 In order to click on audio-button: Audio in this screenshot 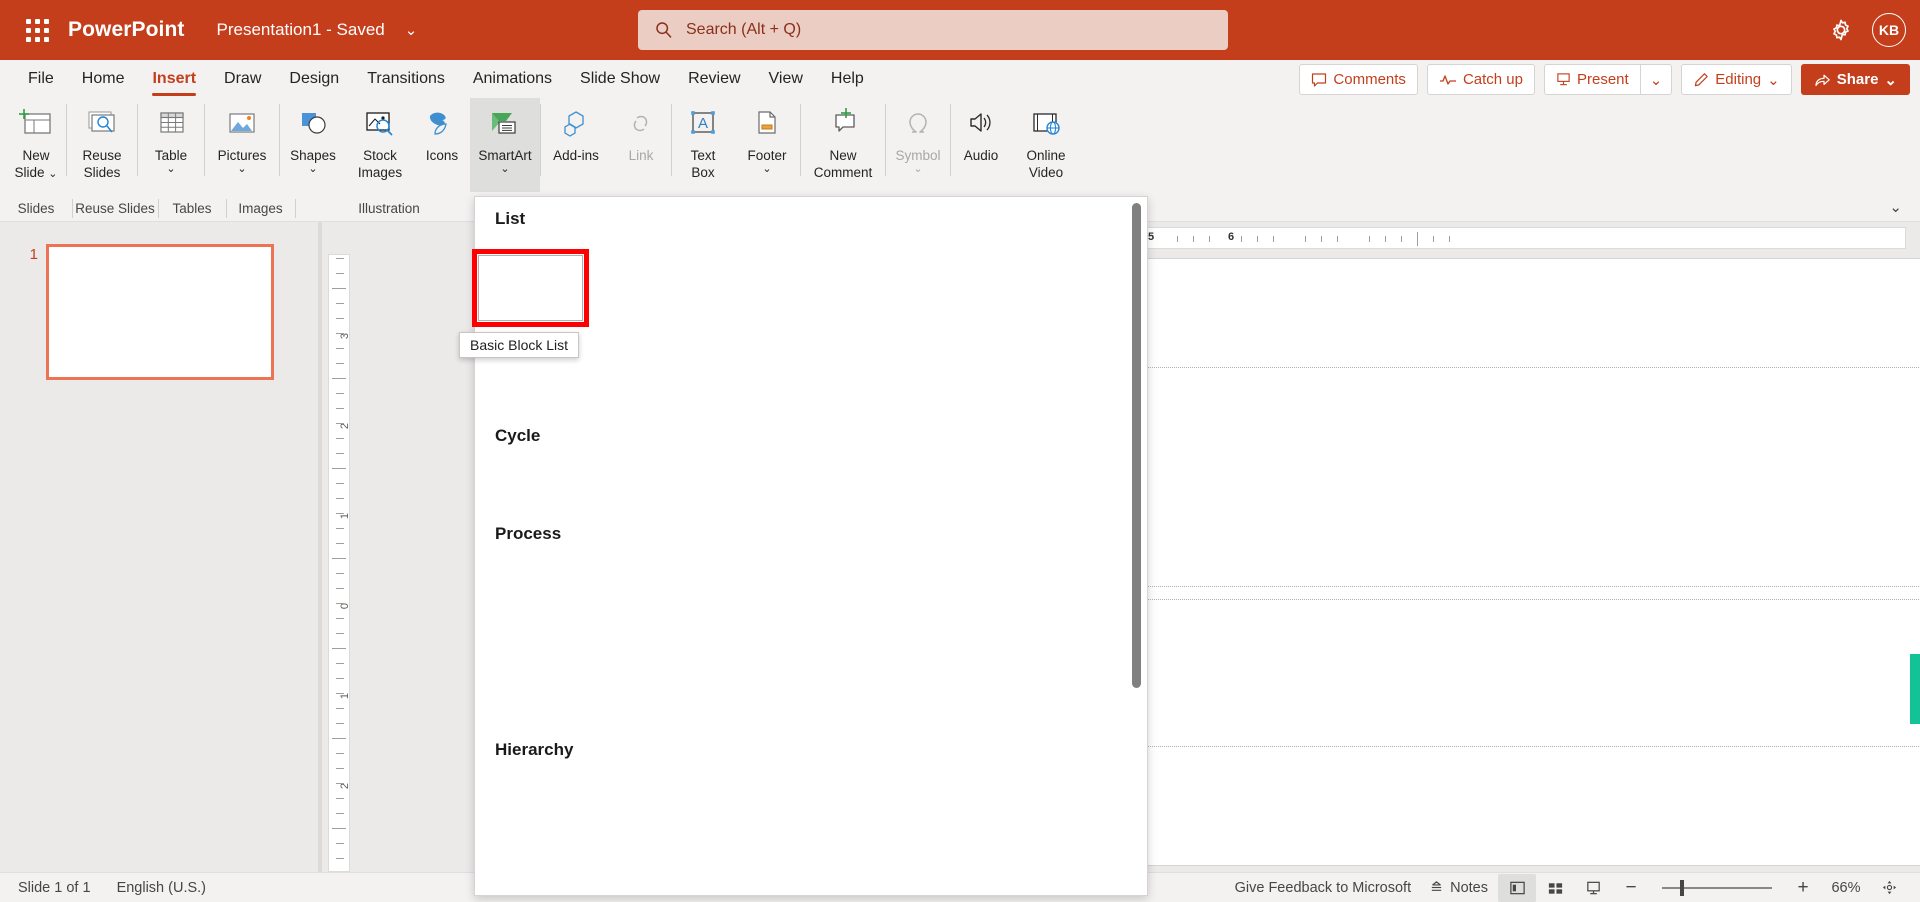, I will do `click(981, 145)`.